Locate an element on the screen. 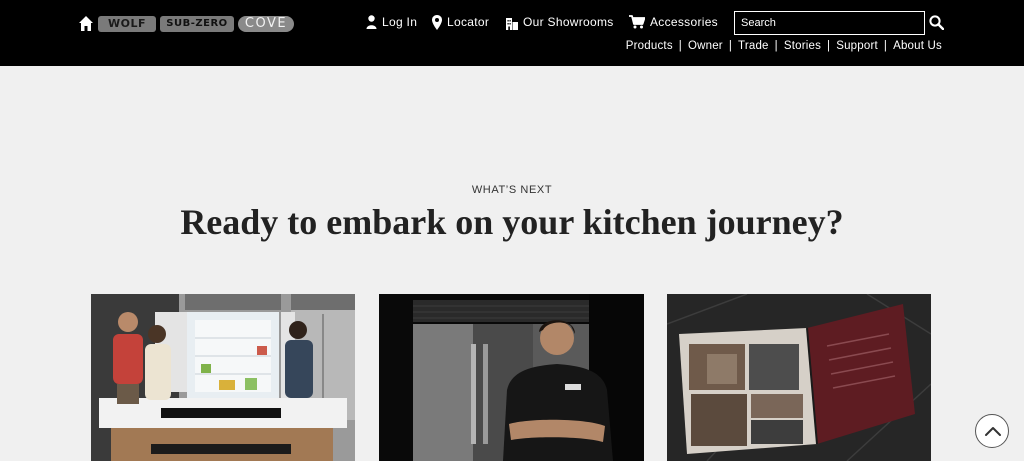 Image resolution: width=1024 pixels, height=461 pixels. chef-refrigerator-image is located at coordinates (511, 377).